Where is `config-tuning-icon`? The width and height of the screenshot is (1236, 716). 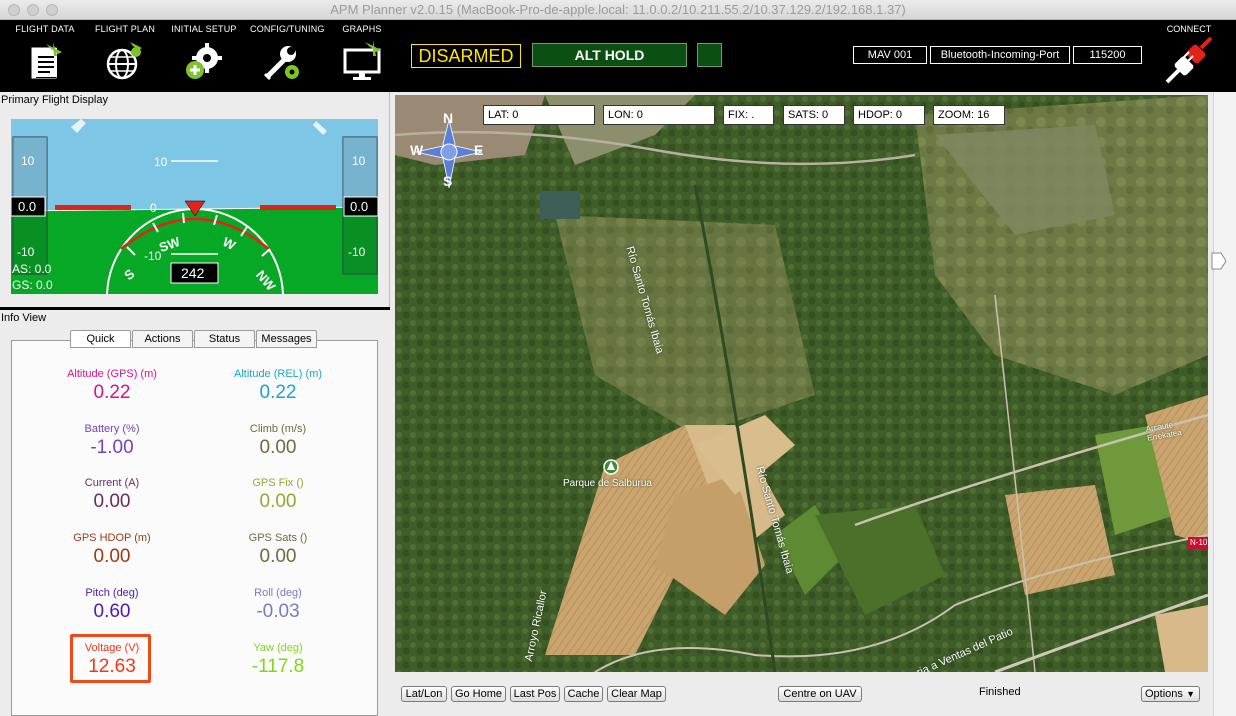 config-tuning-icon is located at coordinates (281, 63).